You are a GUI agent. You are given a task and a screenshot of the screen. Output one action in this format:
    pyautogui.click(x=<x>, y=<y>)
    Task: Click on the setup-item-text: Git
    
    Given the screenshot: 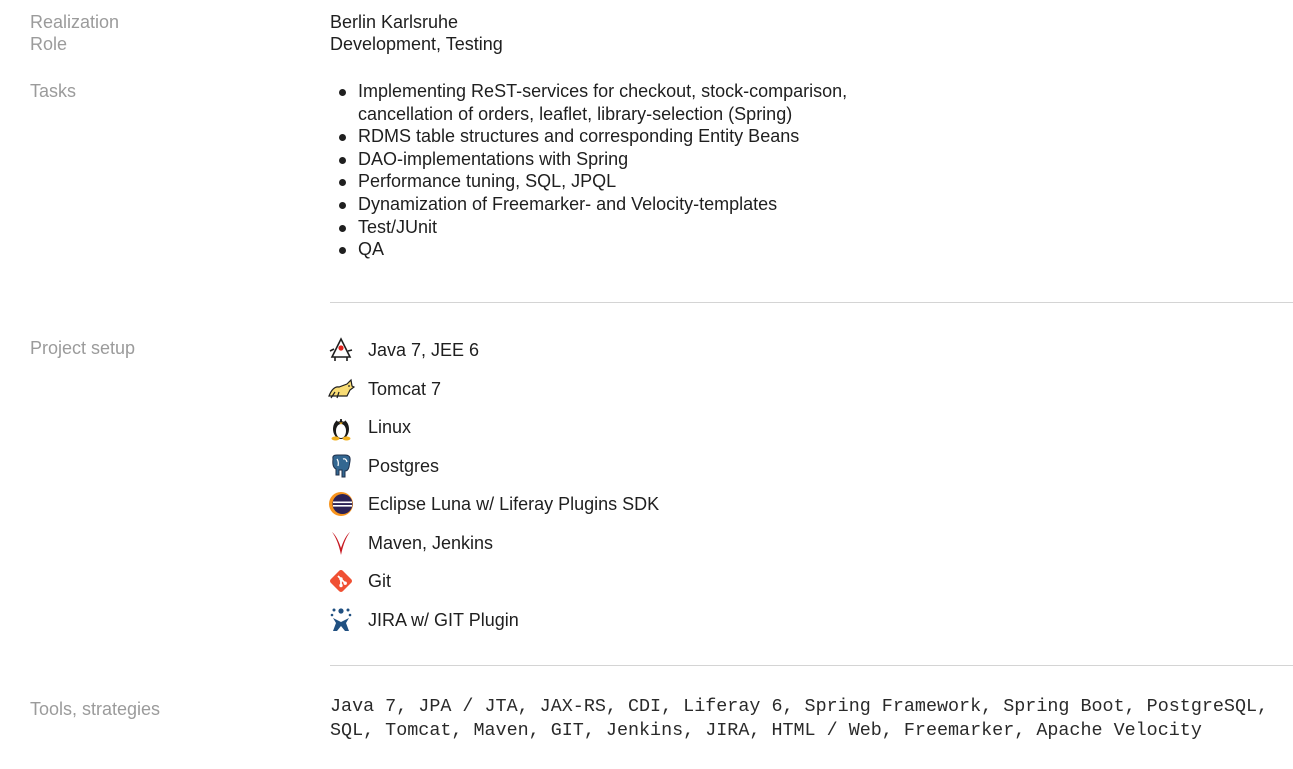 What is the action you would take?
    pyautogui.click(x=380, y=581)
    